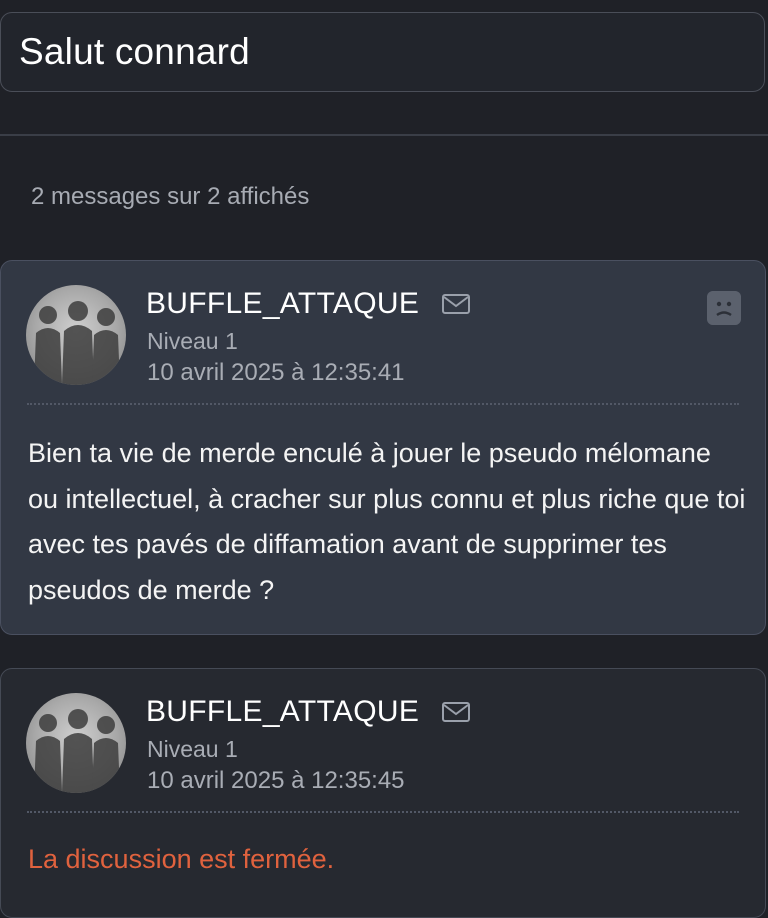 The image size is (768, 918). What do you see at coordinates (181, 859) in the screenshot?
I see `closed-notice: La discussion est fermée.` at bounding box center [181, 859].